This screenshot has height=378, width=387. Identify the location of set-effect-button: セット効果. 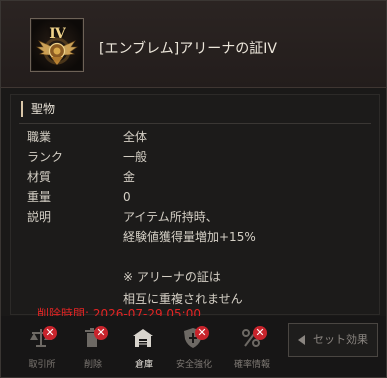
(333, 340).